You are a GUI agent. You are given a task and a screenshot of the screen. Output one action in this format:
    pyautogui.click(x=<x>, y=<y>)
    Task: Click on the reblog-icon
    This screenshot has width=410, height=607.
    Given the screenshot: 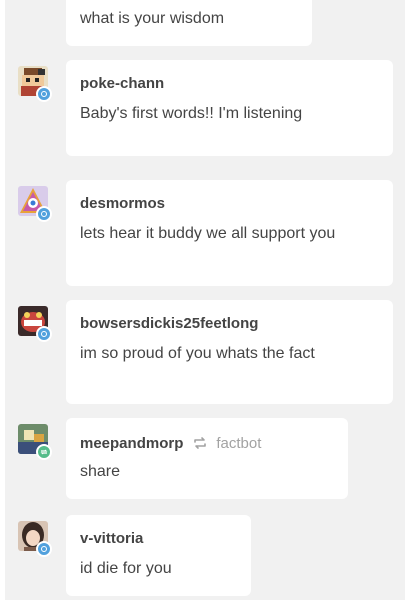 What is the action you would take?
    pyautogui.click(x=200, y=443)
    